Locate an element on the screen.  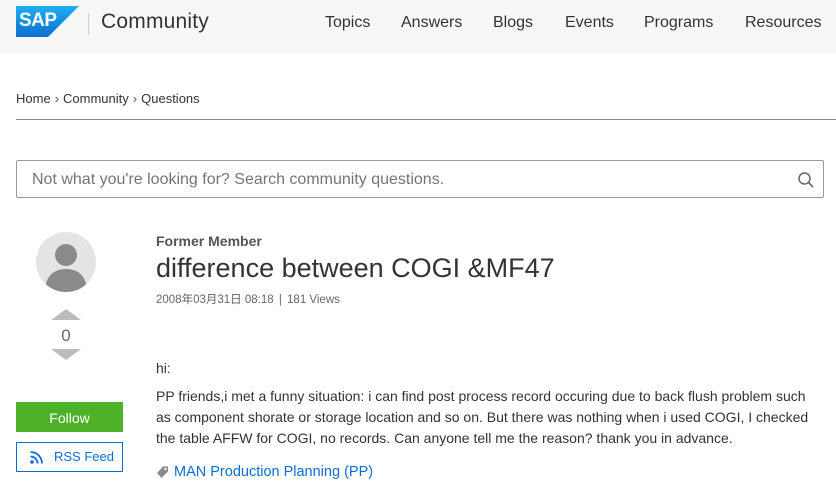
follow-button: Follow is located at coordinates (69, 417).